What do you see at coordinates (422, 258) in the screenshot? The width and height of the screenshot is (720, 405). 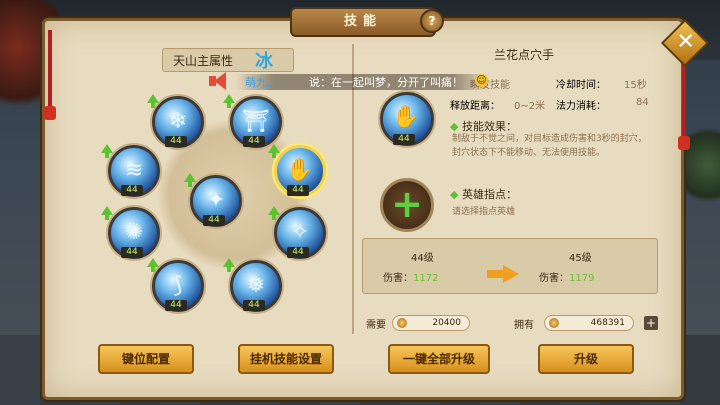 I see `current-level: 44级` at bounding box center [422, 258].